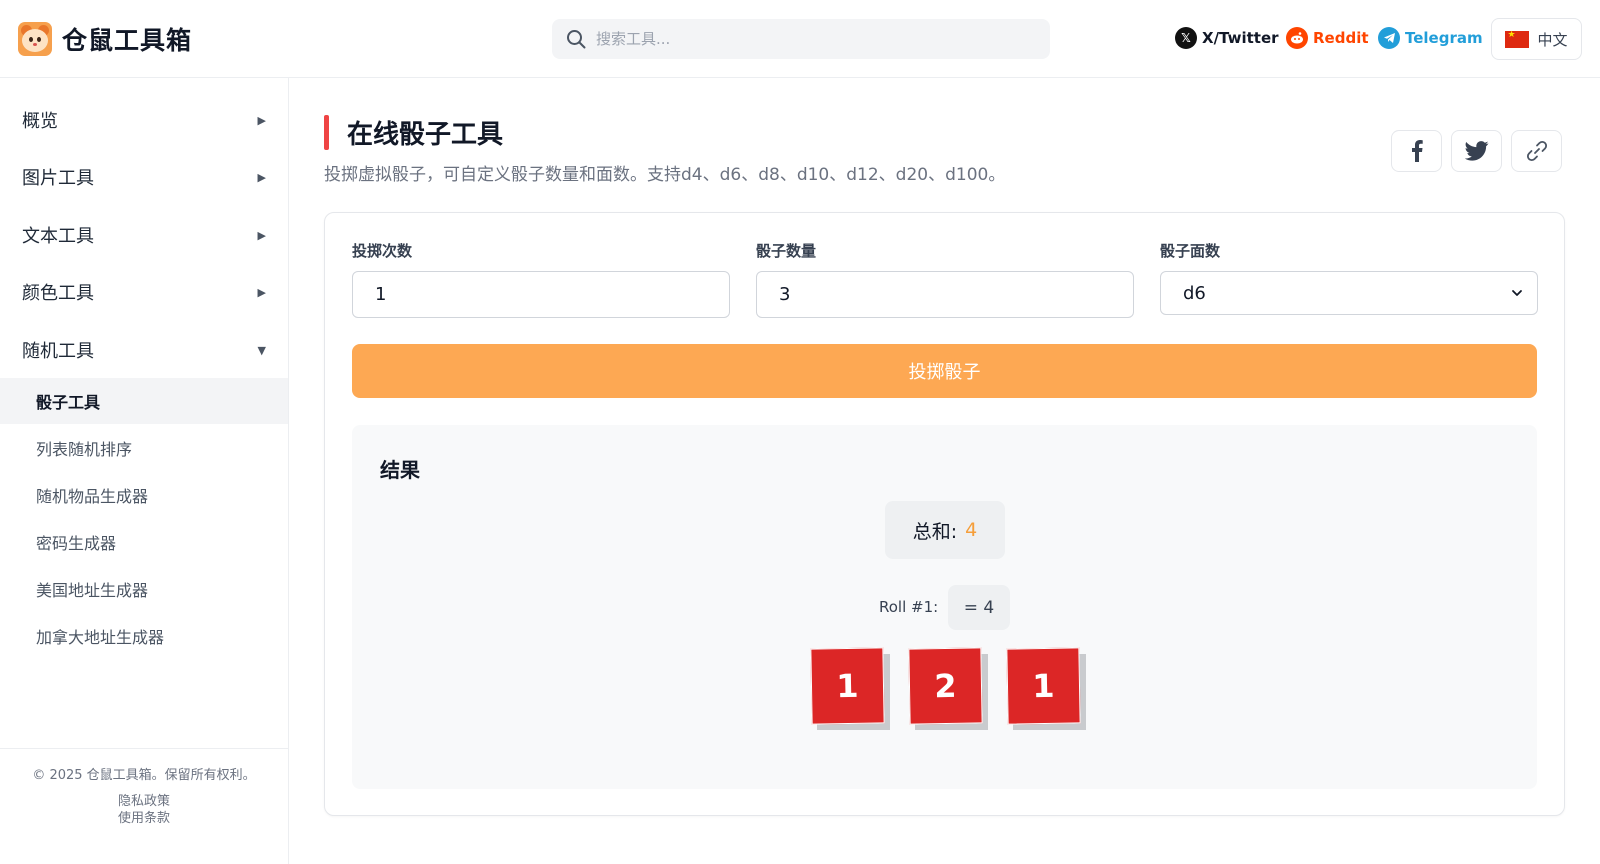 The height and width of the screenshot is (864, 1600). Describe the element at coordinates (1517, 293) in the screenshot. I see `chevron-down-icon` at that location.